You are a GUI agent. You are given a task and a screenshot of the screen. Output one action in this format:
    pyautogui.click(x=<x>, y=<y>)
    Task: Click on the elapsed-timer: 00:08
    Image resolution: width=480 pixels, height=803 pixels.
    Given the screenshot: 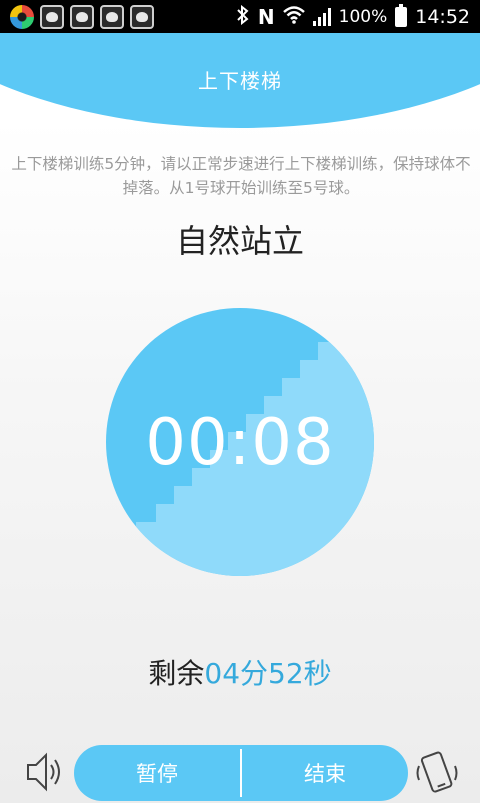 What is the action you would take?
    pyautogui.click(x=240, y=443)
    